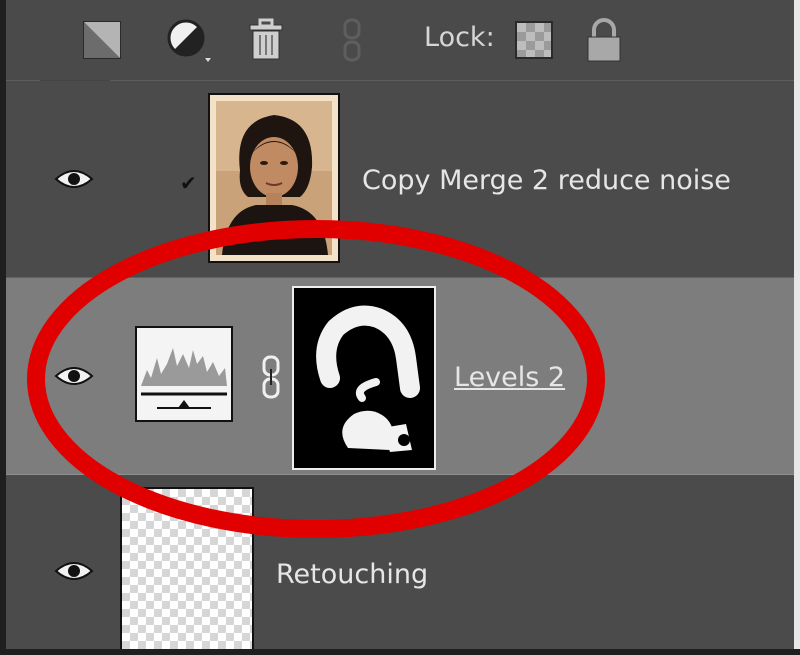 This screenshot has height=655, width=800. I want to click on lock-label: Lock:, so click(459, 37).